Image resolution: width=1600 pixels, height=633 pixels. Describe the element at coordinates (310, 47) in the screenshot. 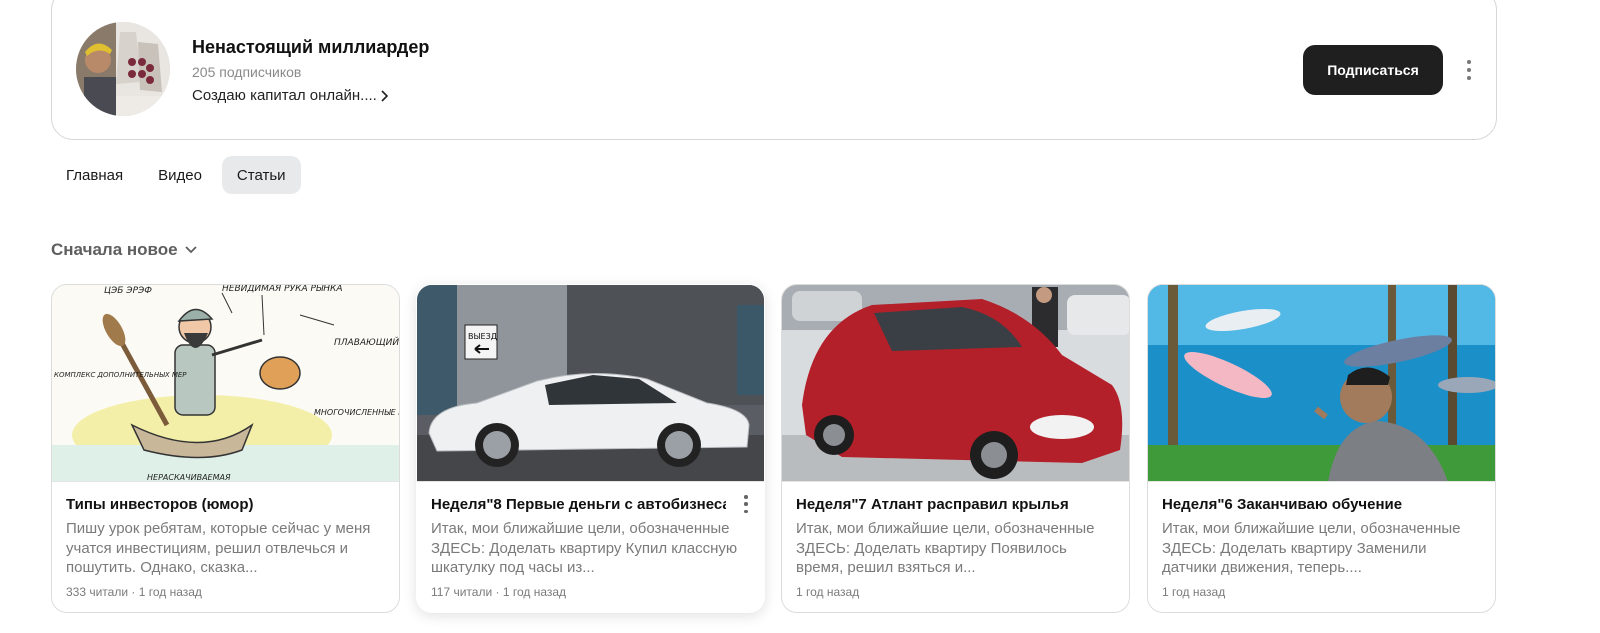

I see `channel-name: Ненастоящий миллиардер` at that location.